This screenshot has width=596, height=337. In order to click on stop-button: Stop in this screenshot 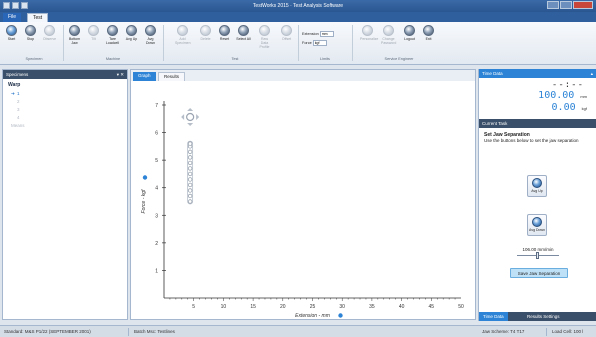, I will do `click(30, 33)`.